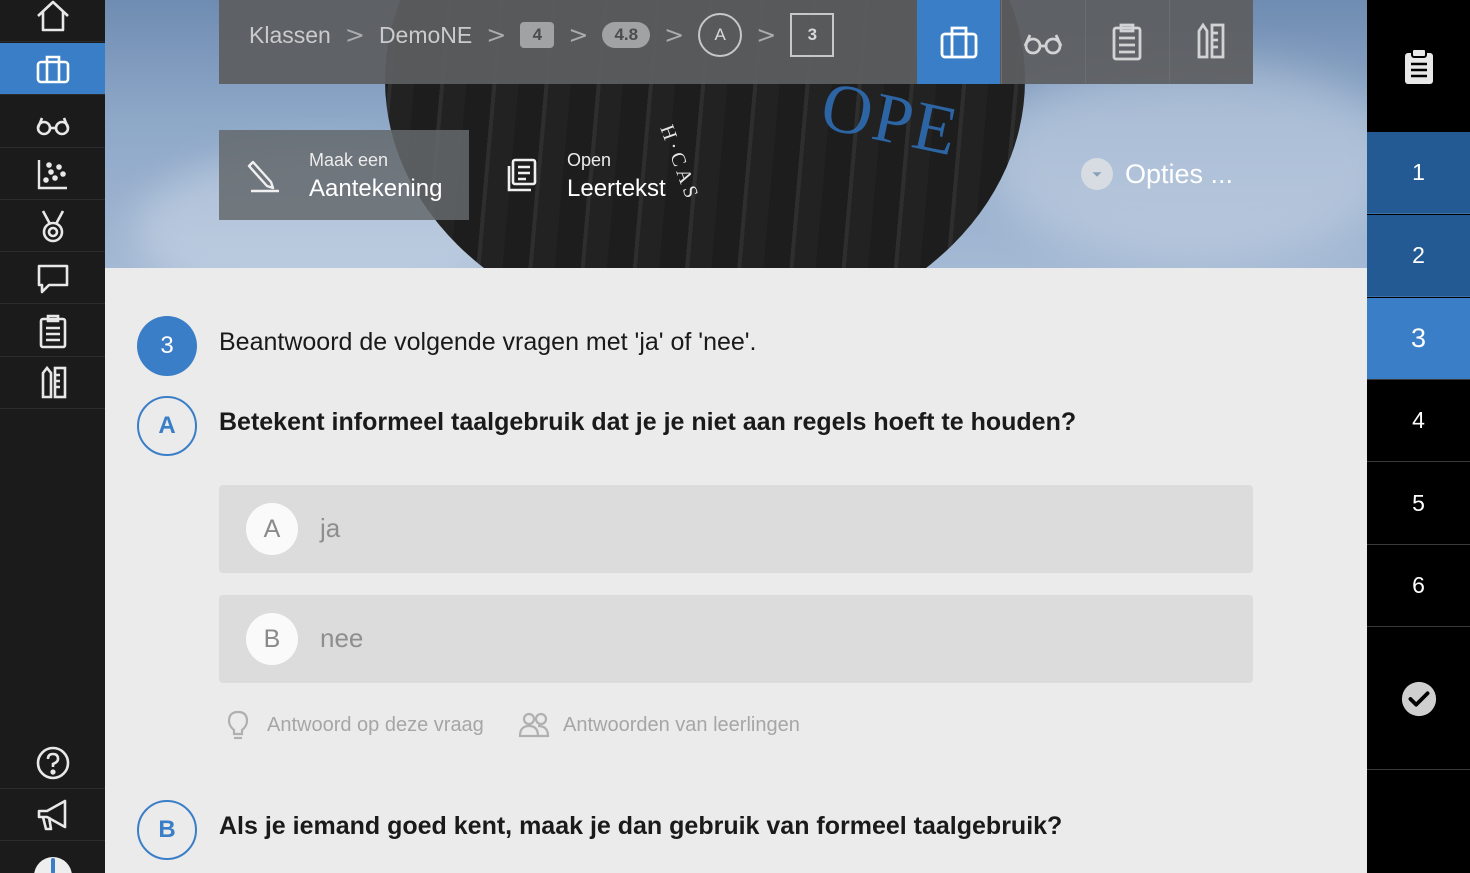 The image size is (1470, 873). I want to click on exercise-nav-item: 5, so click(1418, 504).